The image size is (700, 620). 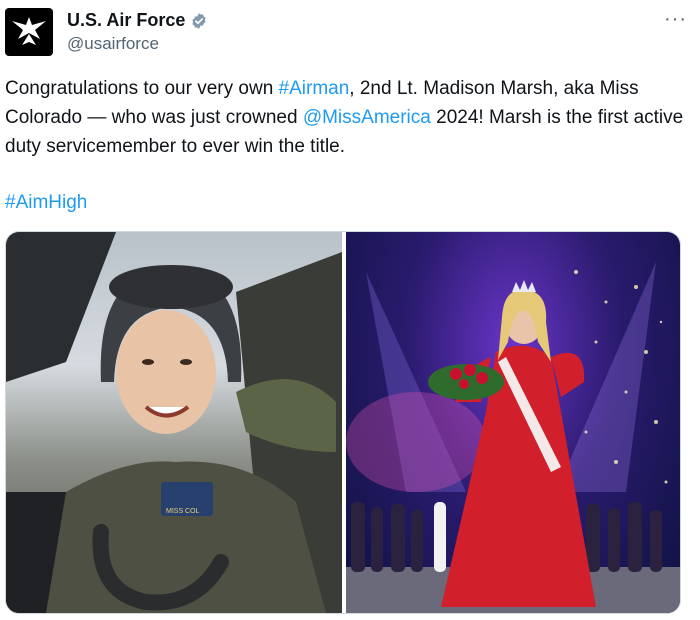 What do you see at coordinates (675, 19) in the screenshot?
I see `more-options-icon: ···` at bounding box center [675, 19].